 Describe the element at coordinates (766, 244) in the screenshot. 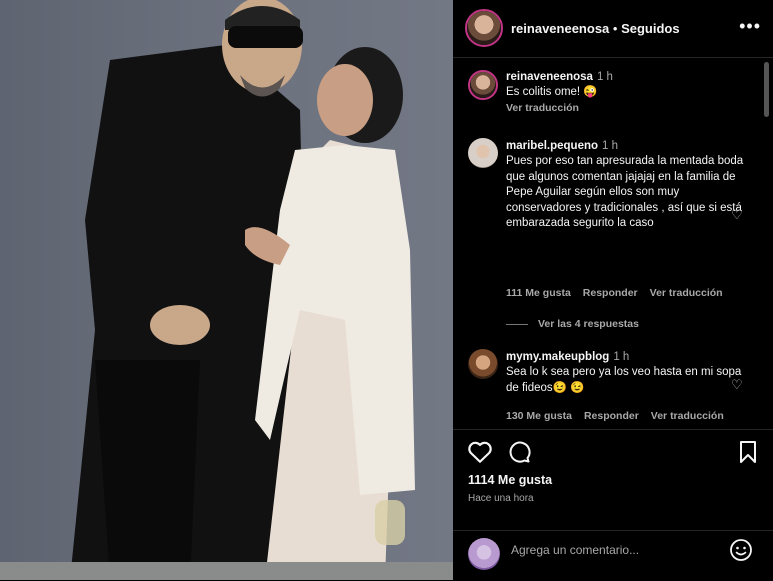

I see `comments-scrollbar` at that location.